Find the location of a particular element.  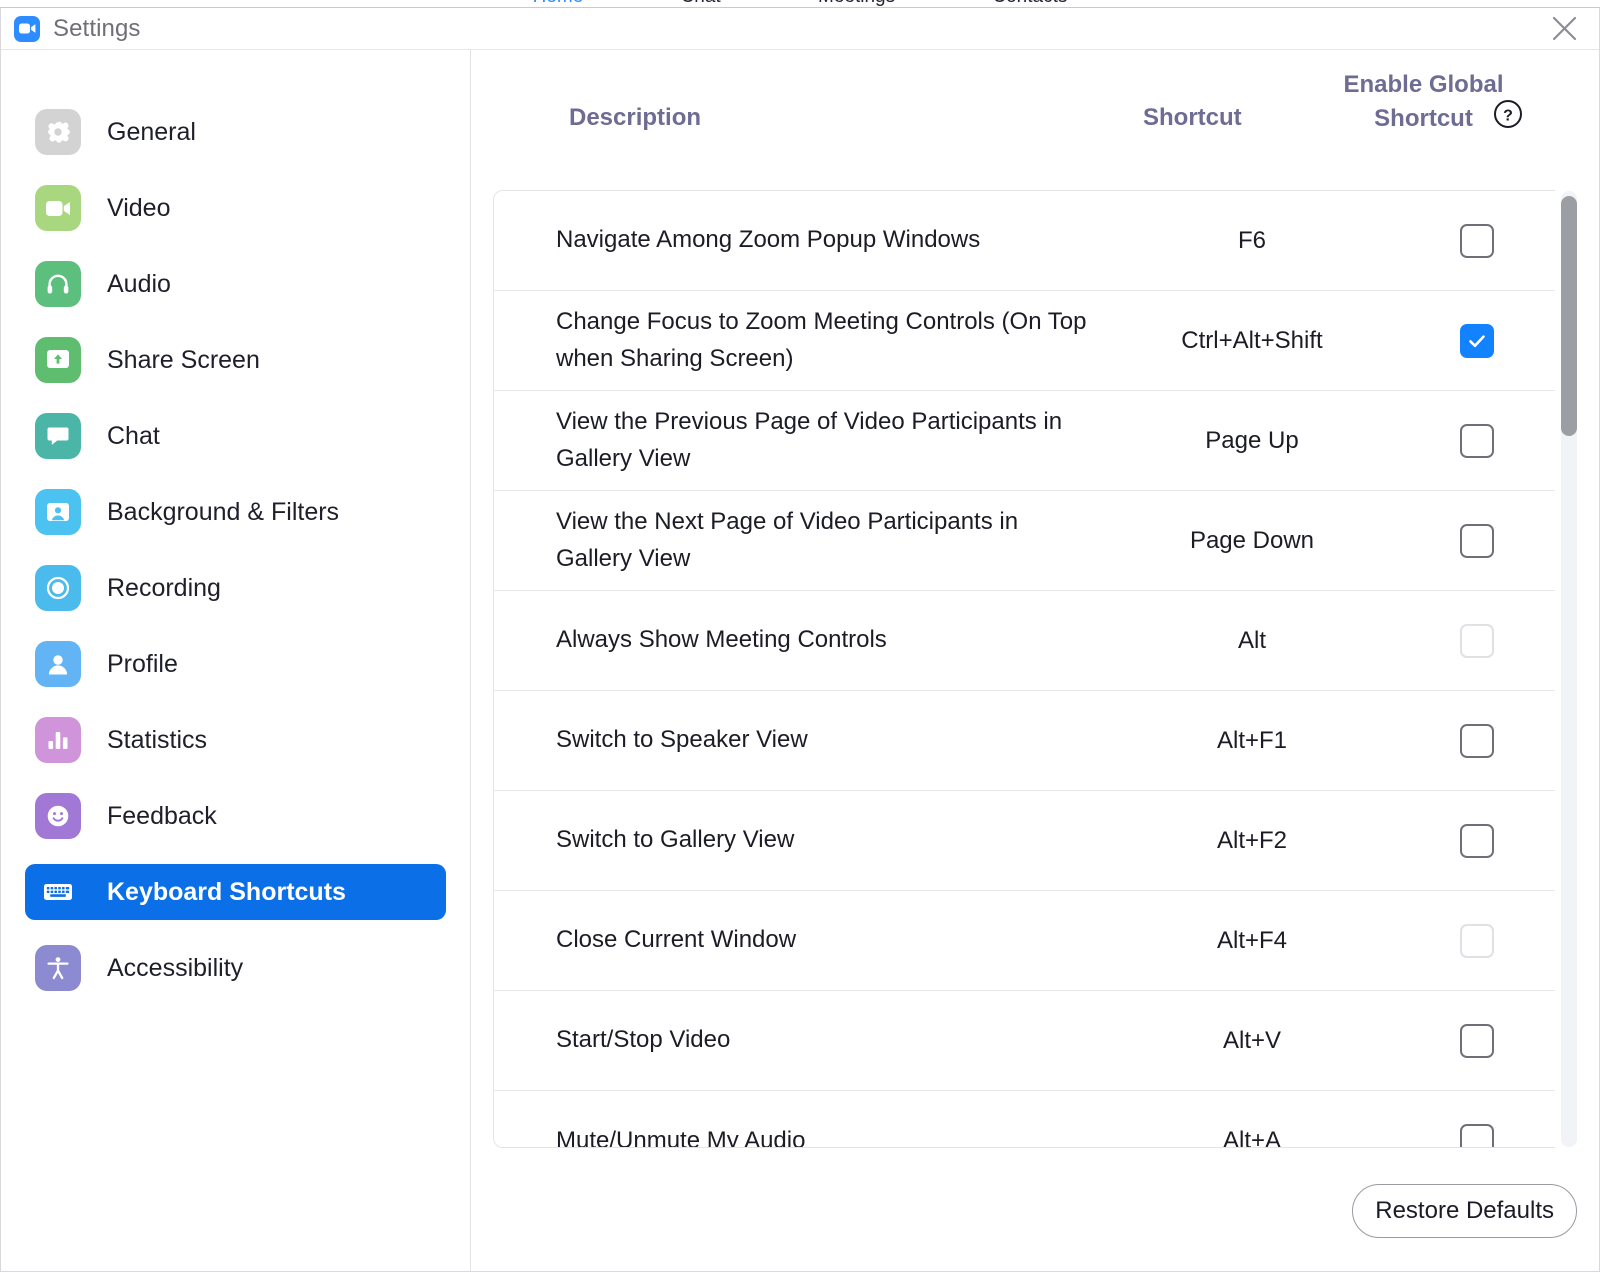

sidebar-item-profile: Profile is located at coordinates (235, 664).